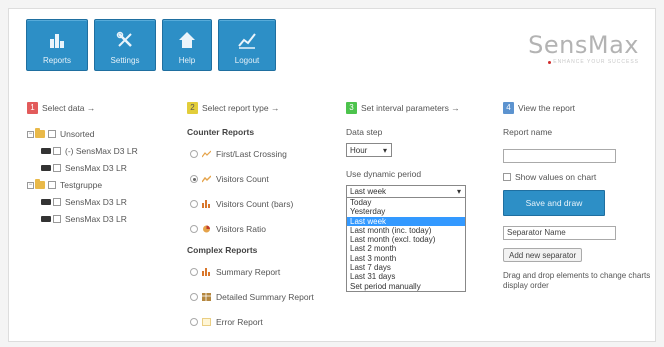 The height and width of the screenshot is (347, 664). I want to click on report-radio-selected, so click(194, 179).